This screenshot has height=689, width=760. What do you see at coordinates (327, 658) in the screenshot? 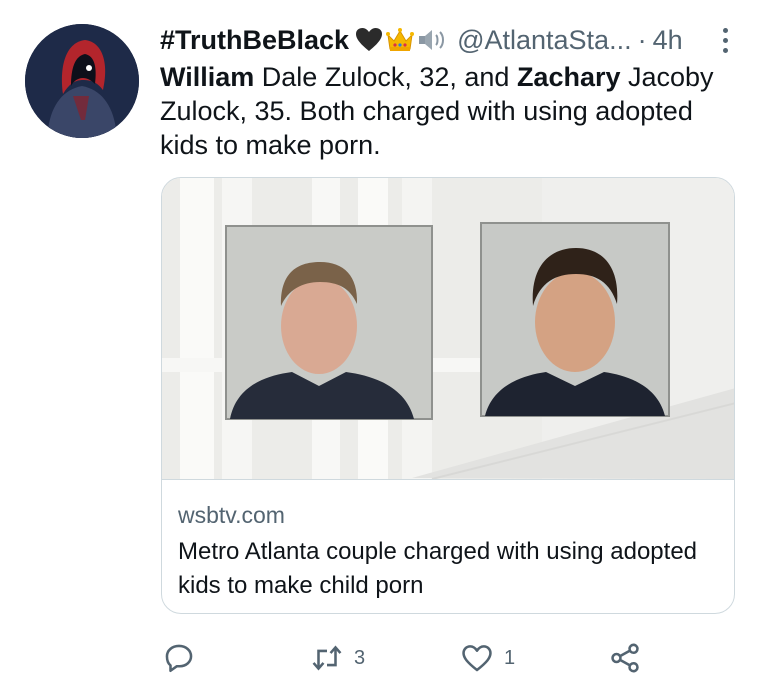
I see `retweet-icon` at bounding box center [327, 658].